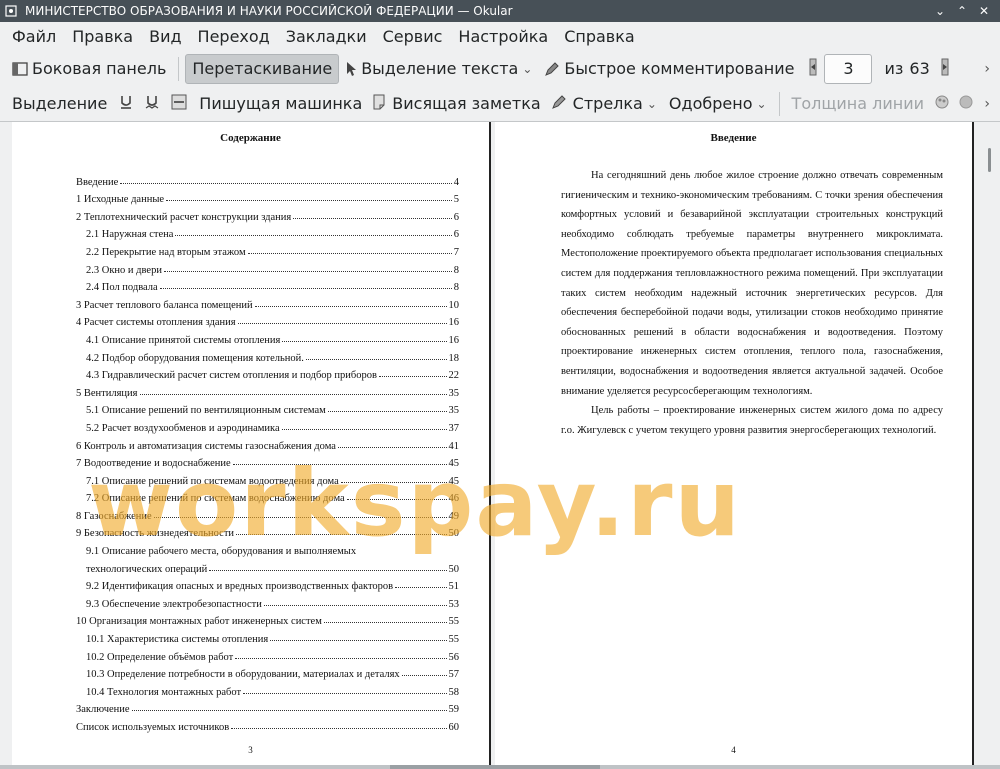  I want to click on sticky-note-label: Висящая заметка, so click(466, 103).